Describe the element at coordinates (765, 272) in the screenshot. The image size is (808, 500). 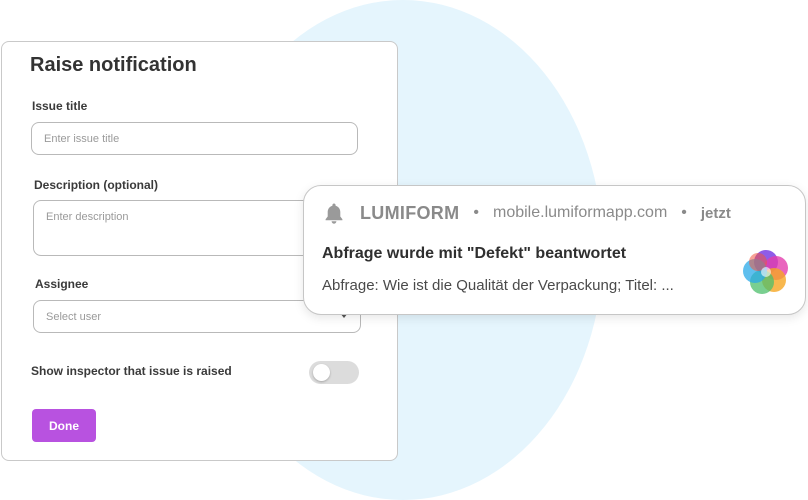
I see `lumiform-logo-icon` at that location.